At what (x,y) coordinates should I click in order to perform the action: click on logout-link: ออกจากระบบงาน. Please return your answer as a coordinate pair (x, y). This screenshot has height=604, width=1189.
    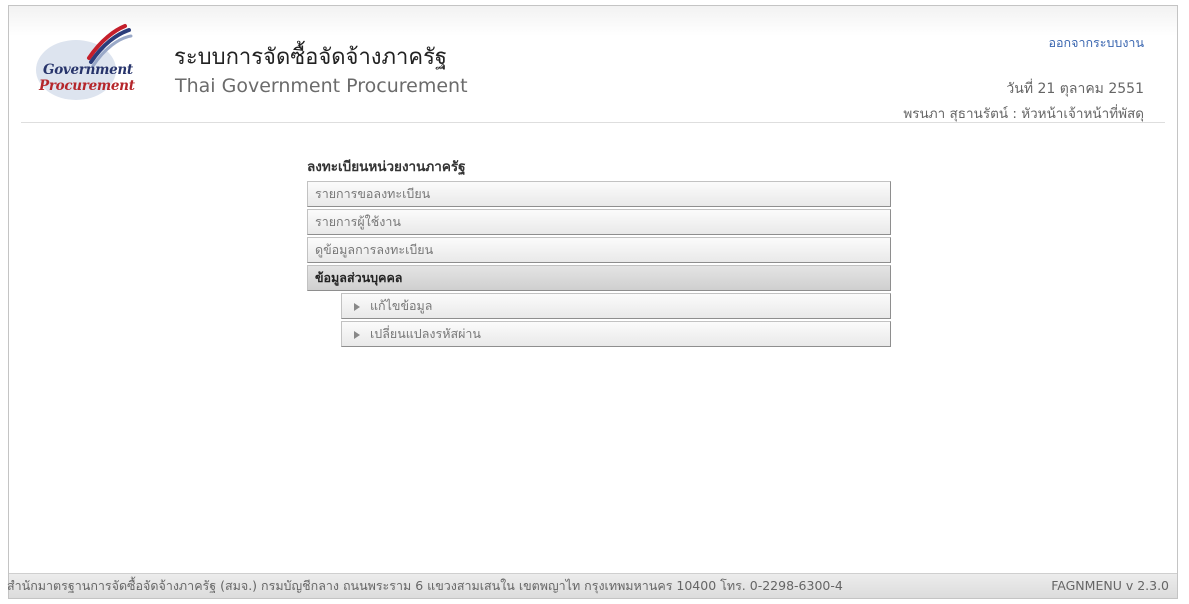
    Looking at the image, I should click on (1096, 43).